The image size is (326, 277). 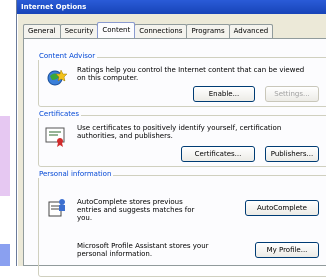 I want to click on autocomplete-button: AutoComplete, so click(x=282, y=208).